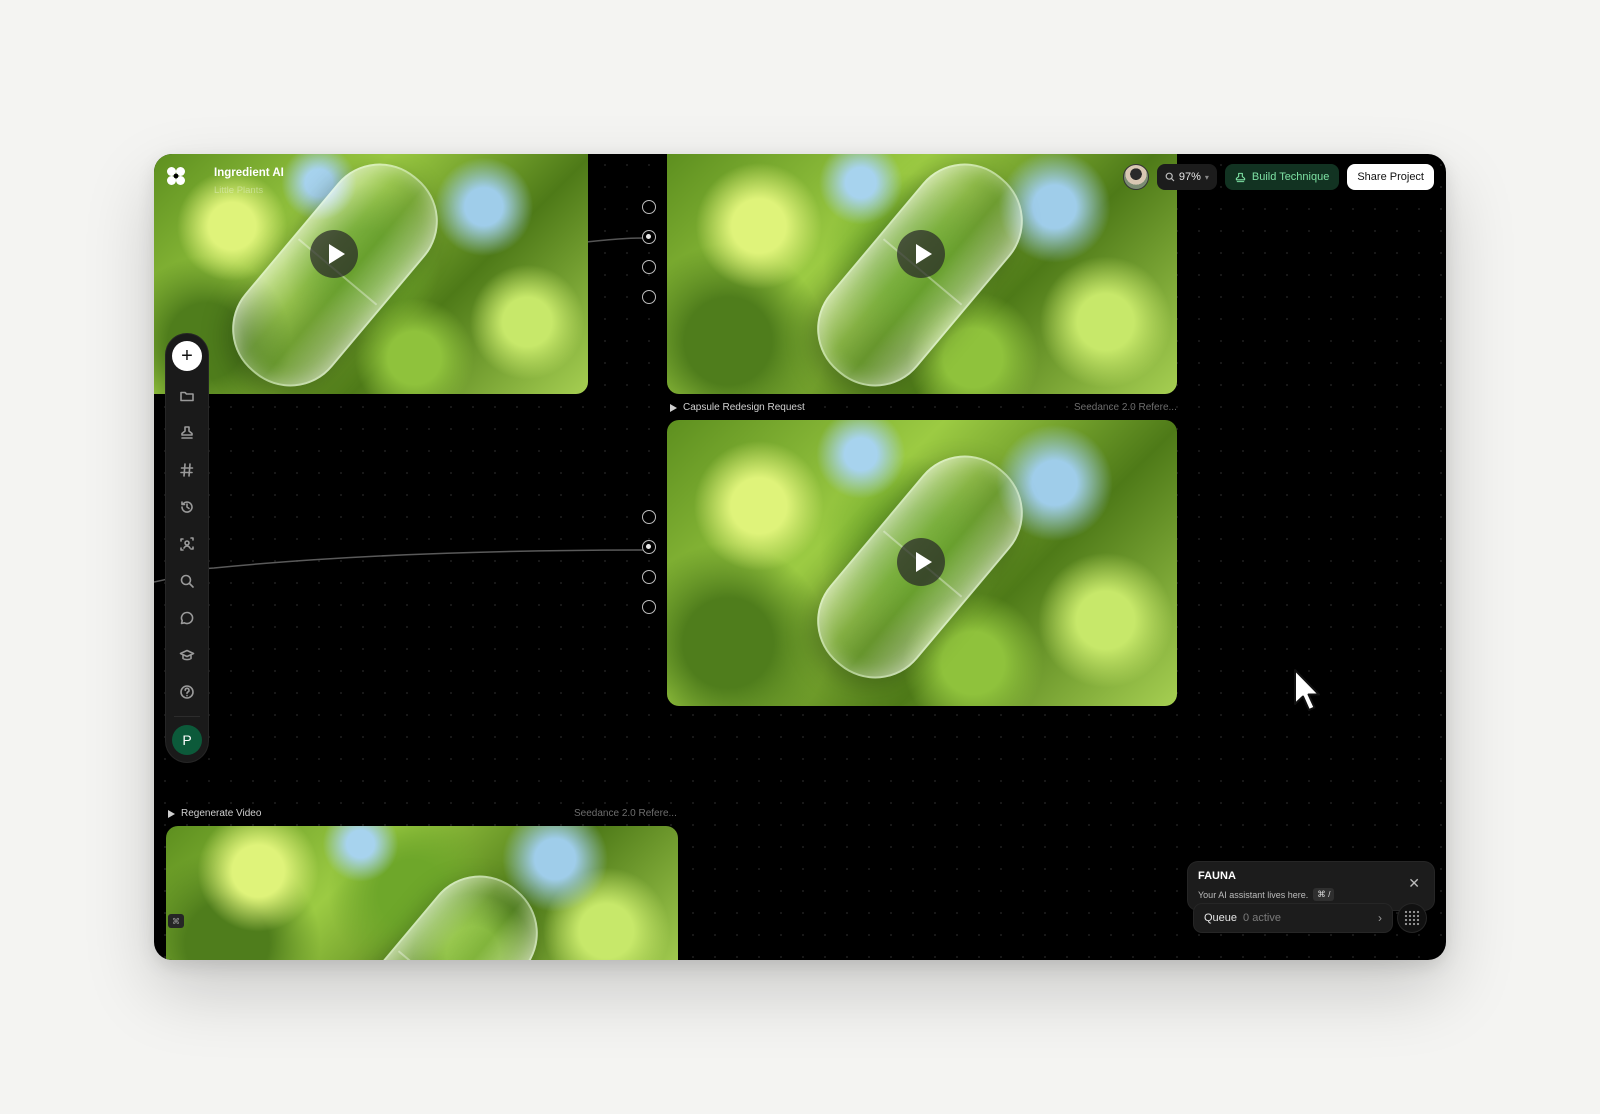 The width and height of the screenshot is (1600, 1114). Describe the element at coordinates (1290, 177) in the screenshot. I see `build-technique-label: Build Technique` at that location.